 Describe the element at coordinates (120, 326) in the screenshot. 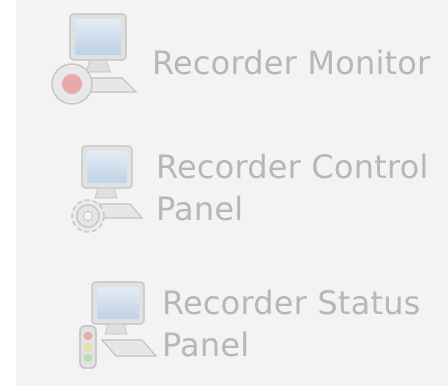

I see `monitor-traffic-light-icon` at that location.